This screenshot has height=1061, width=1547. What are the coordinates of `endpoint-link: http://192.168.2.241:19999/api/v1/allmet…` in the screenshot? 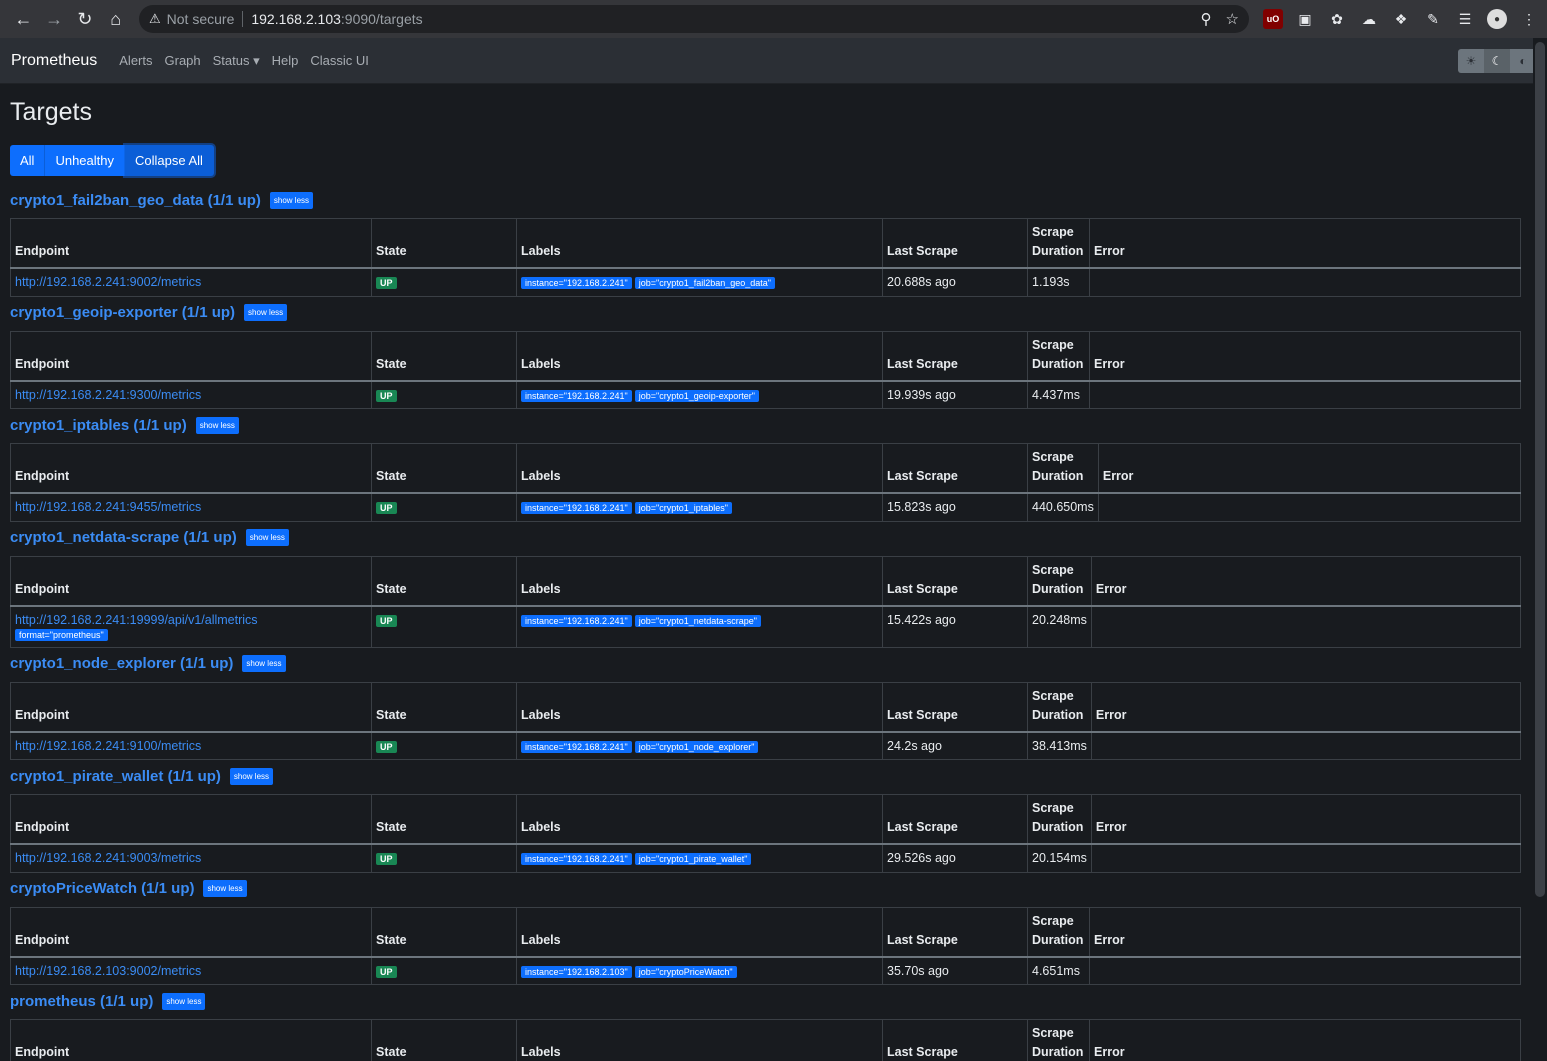 It's located at (136, 620).